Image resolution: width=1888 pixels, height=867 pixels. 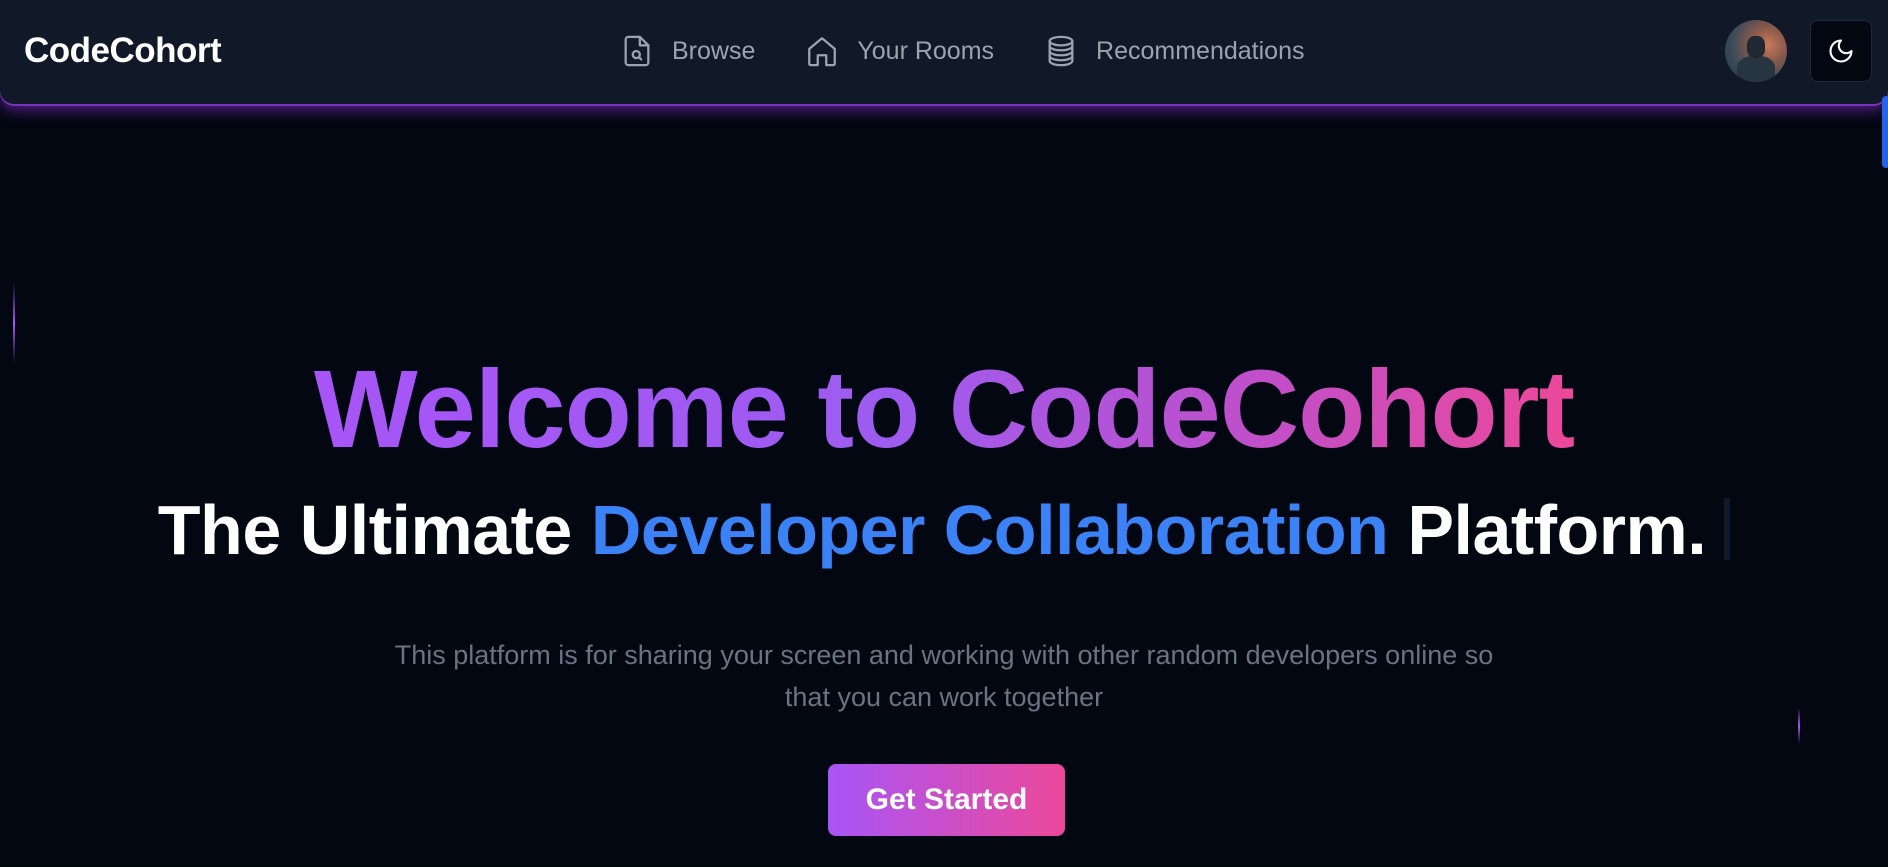 I want to click on hero-title: Welcome to CodeCohort, so click(x=944, y=410).